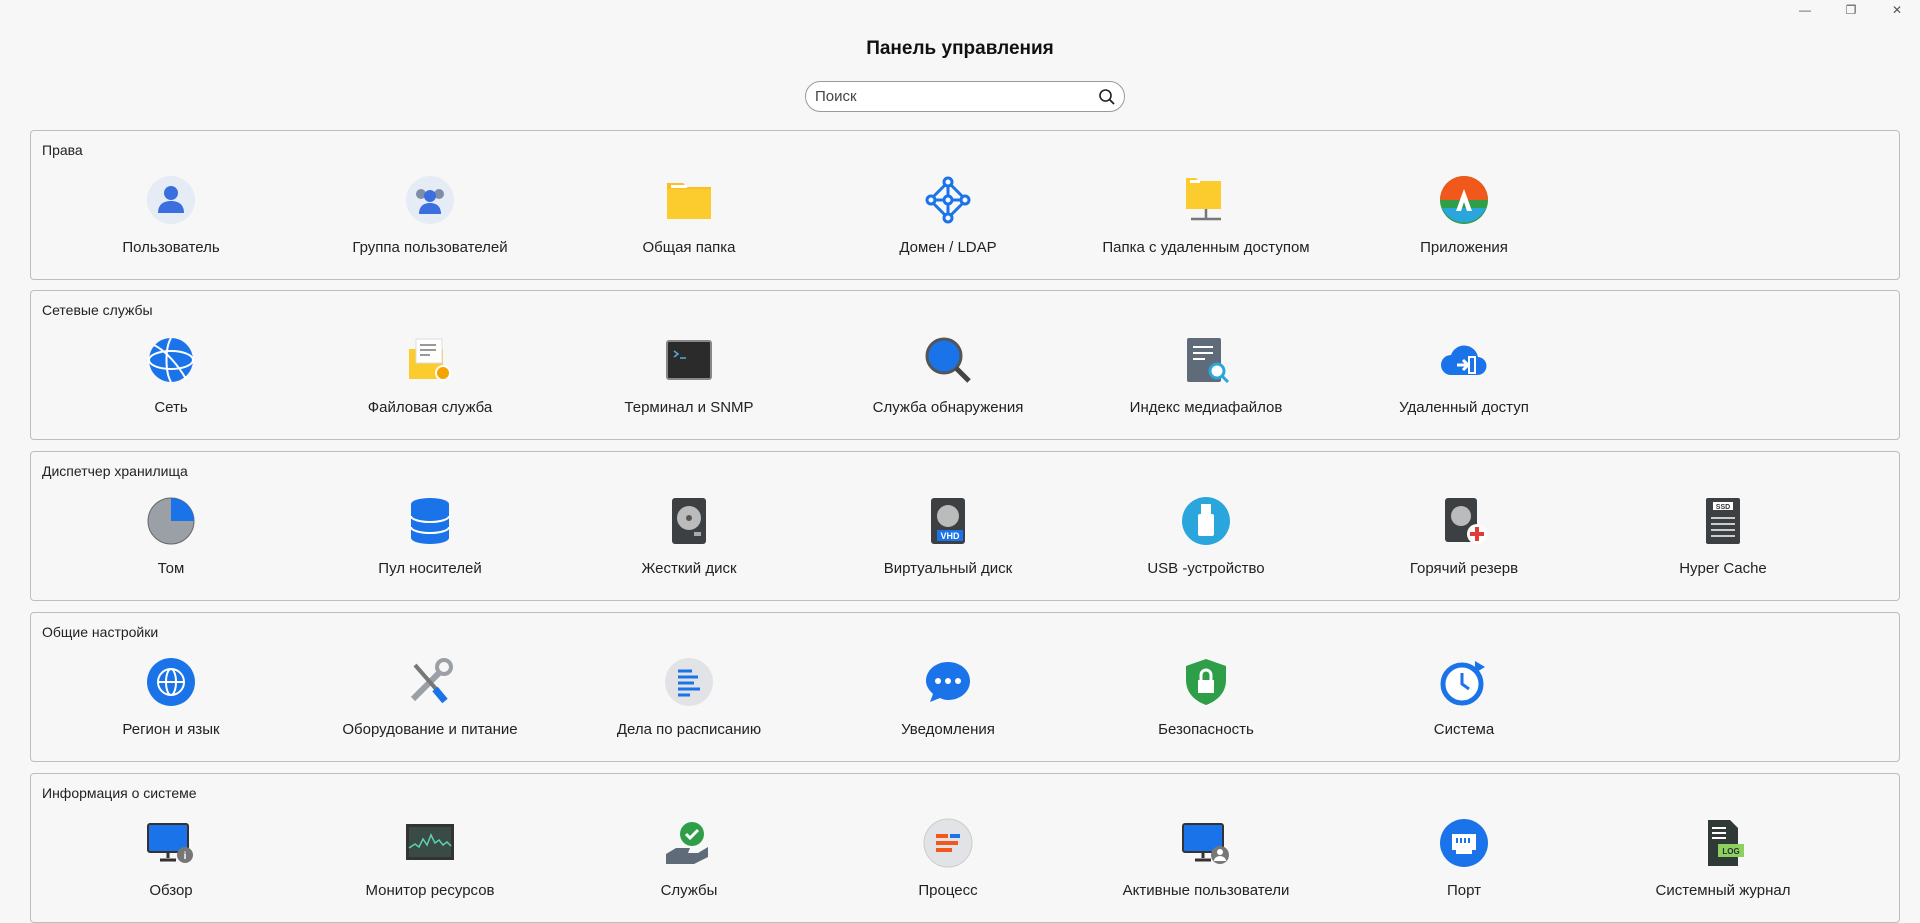  Describe the element at coordinates (1206, 858) in the screenshot. I see `control-item: Активные пользователи` at that location.